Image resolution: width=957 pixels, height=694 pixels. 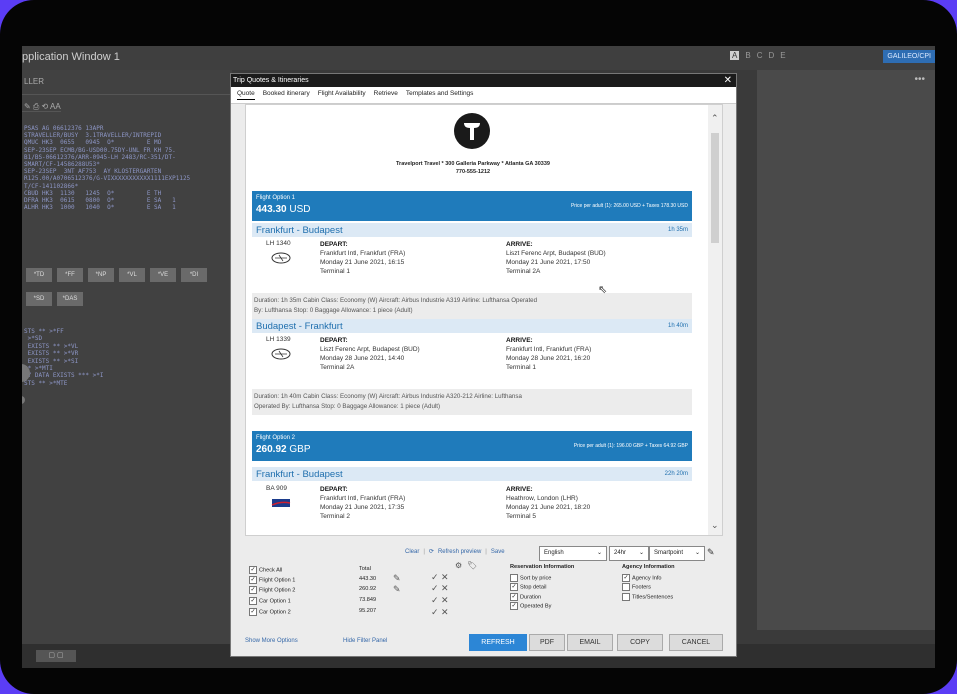 What do you see at coordinates (648, 567) in the screenshot?
I see `agency-info-title: Agency Information` at bounding box center [648, 567].